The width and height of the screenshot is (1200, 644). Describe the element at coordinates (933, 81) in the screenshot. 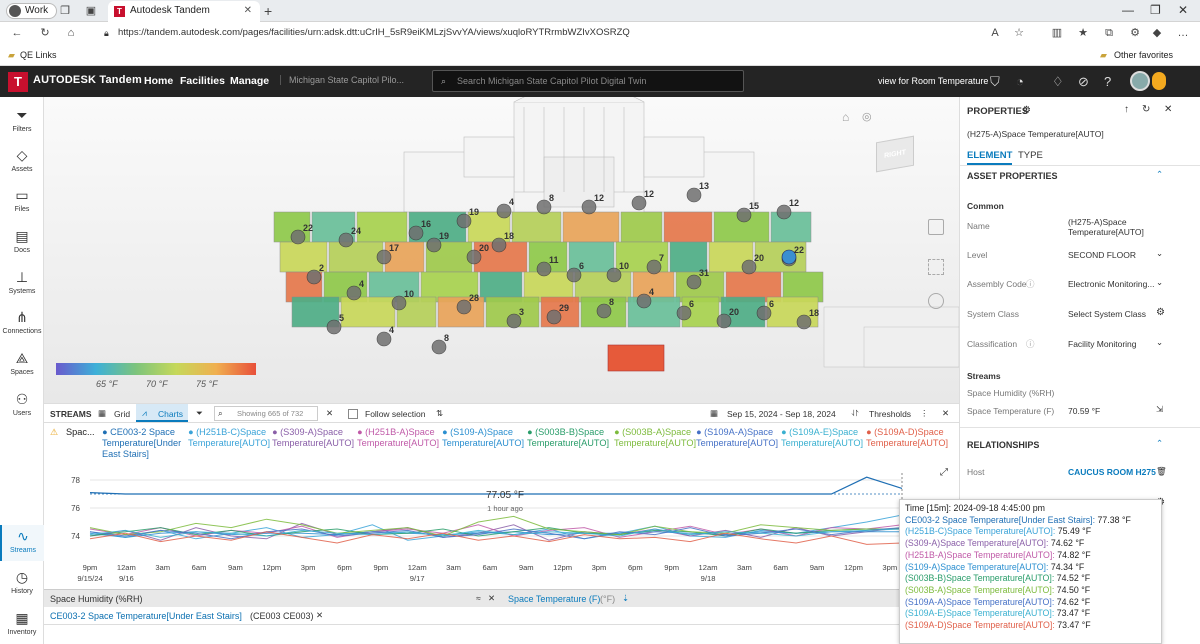

I see `view-selector: view for Room Temperature` at that location.